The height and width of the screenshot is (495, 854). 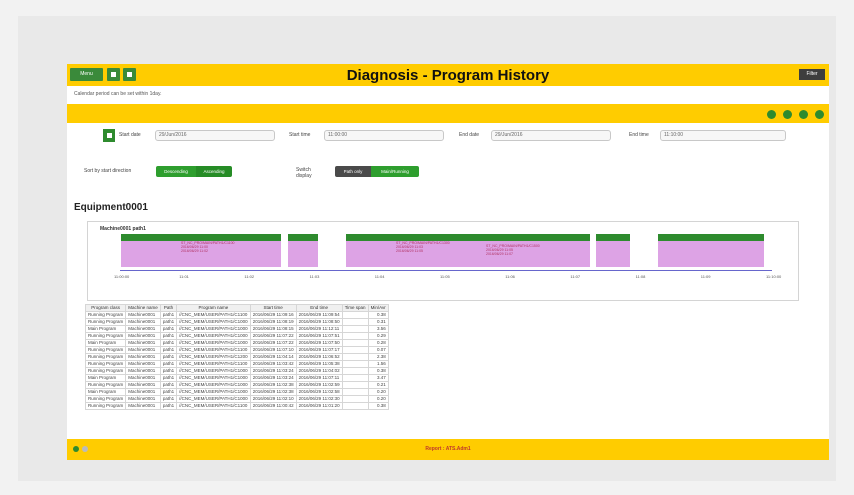 I want to click on sort-label: Sort by start direction, so click(x=108, y=171).